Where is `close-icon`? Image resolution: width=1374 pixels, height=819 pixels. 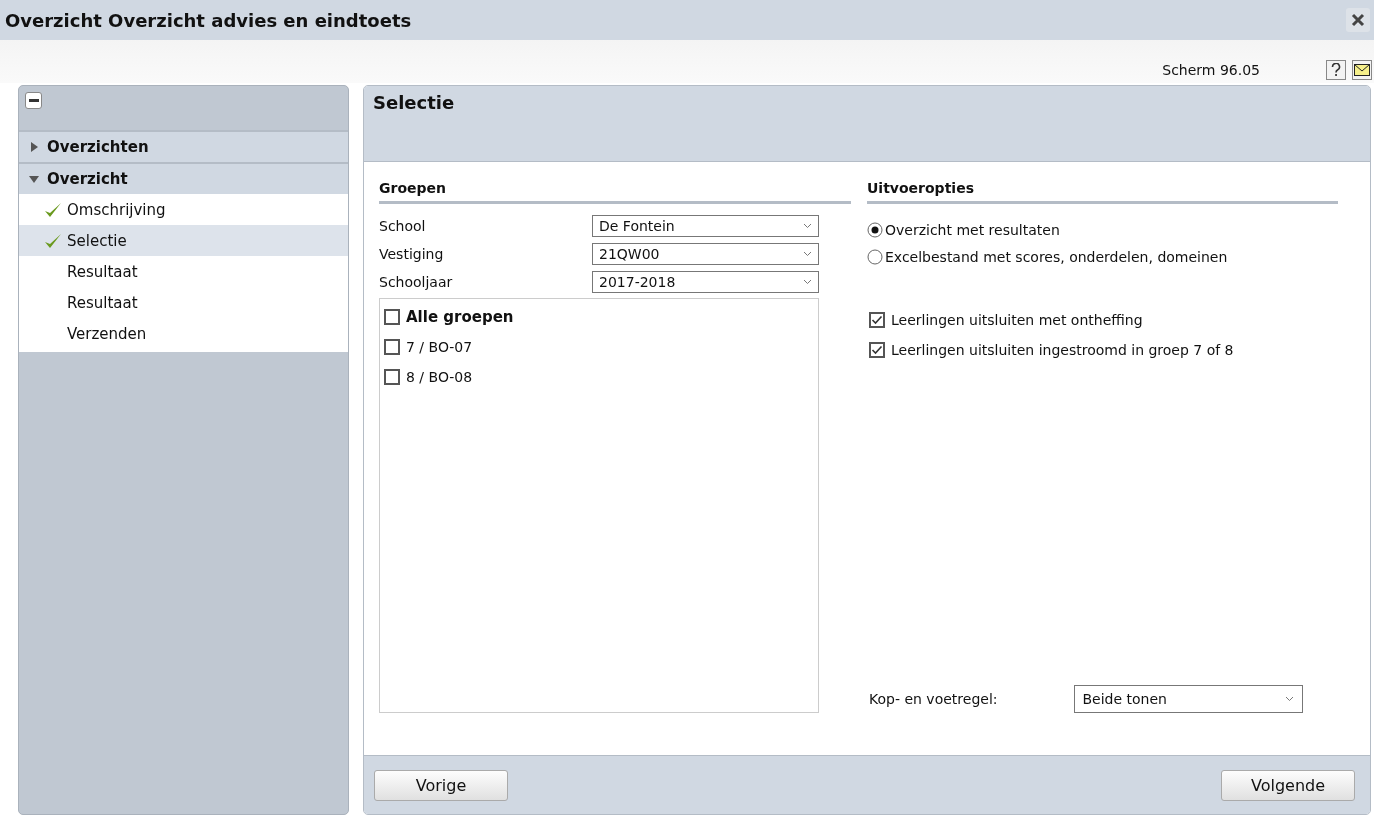
close-icon is located at coordinates (1358, 20).